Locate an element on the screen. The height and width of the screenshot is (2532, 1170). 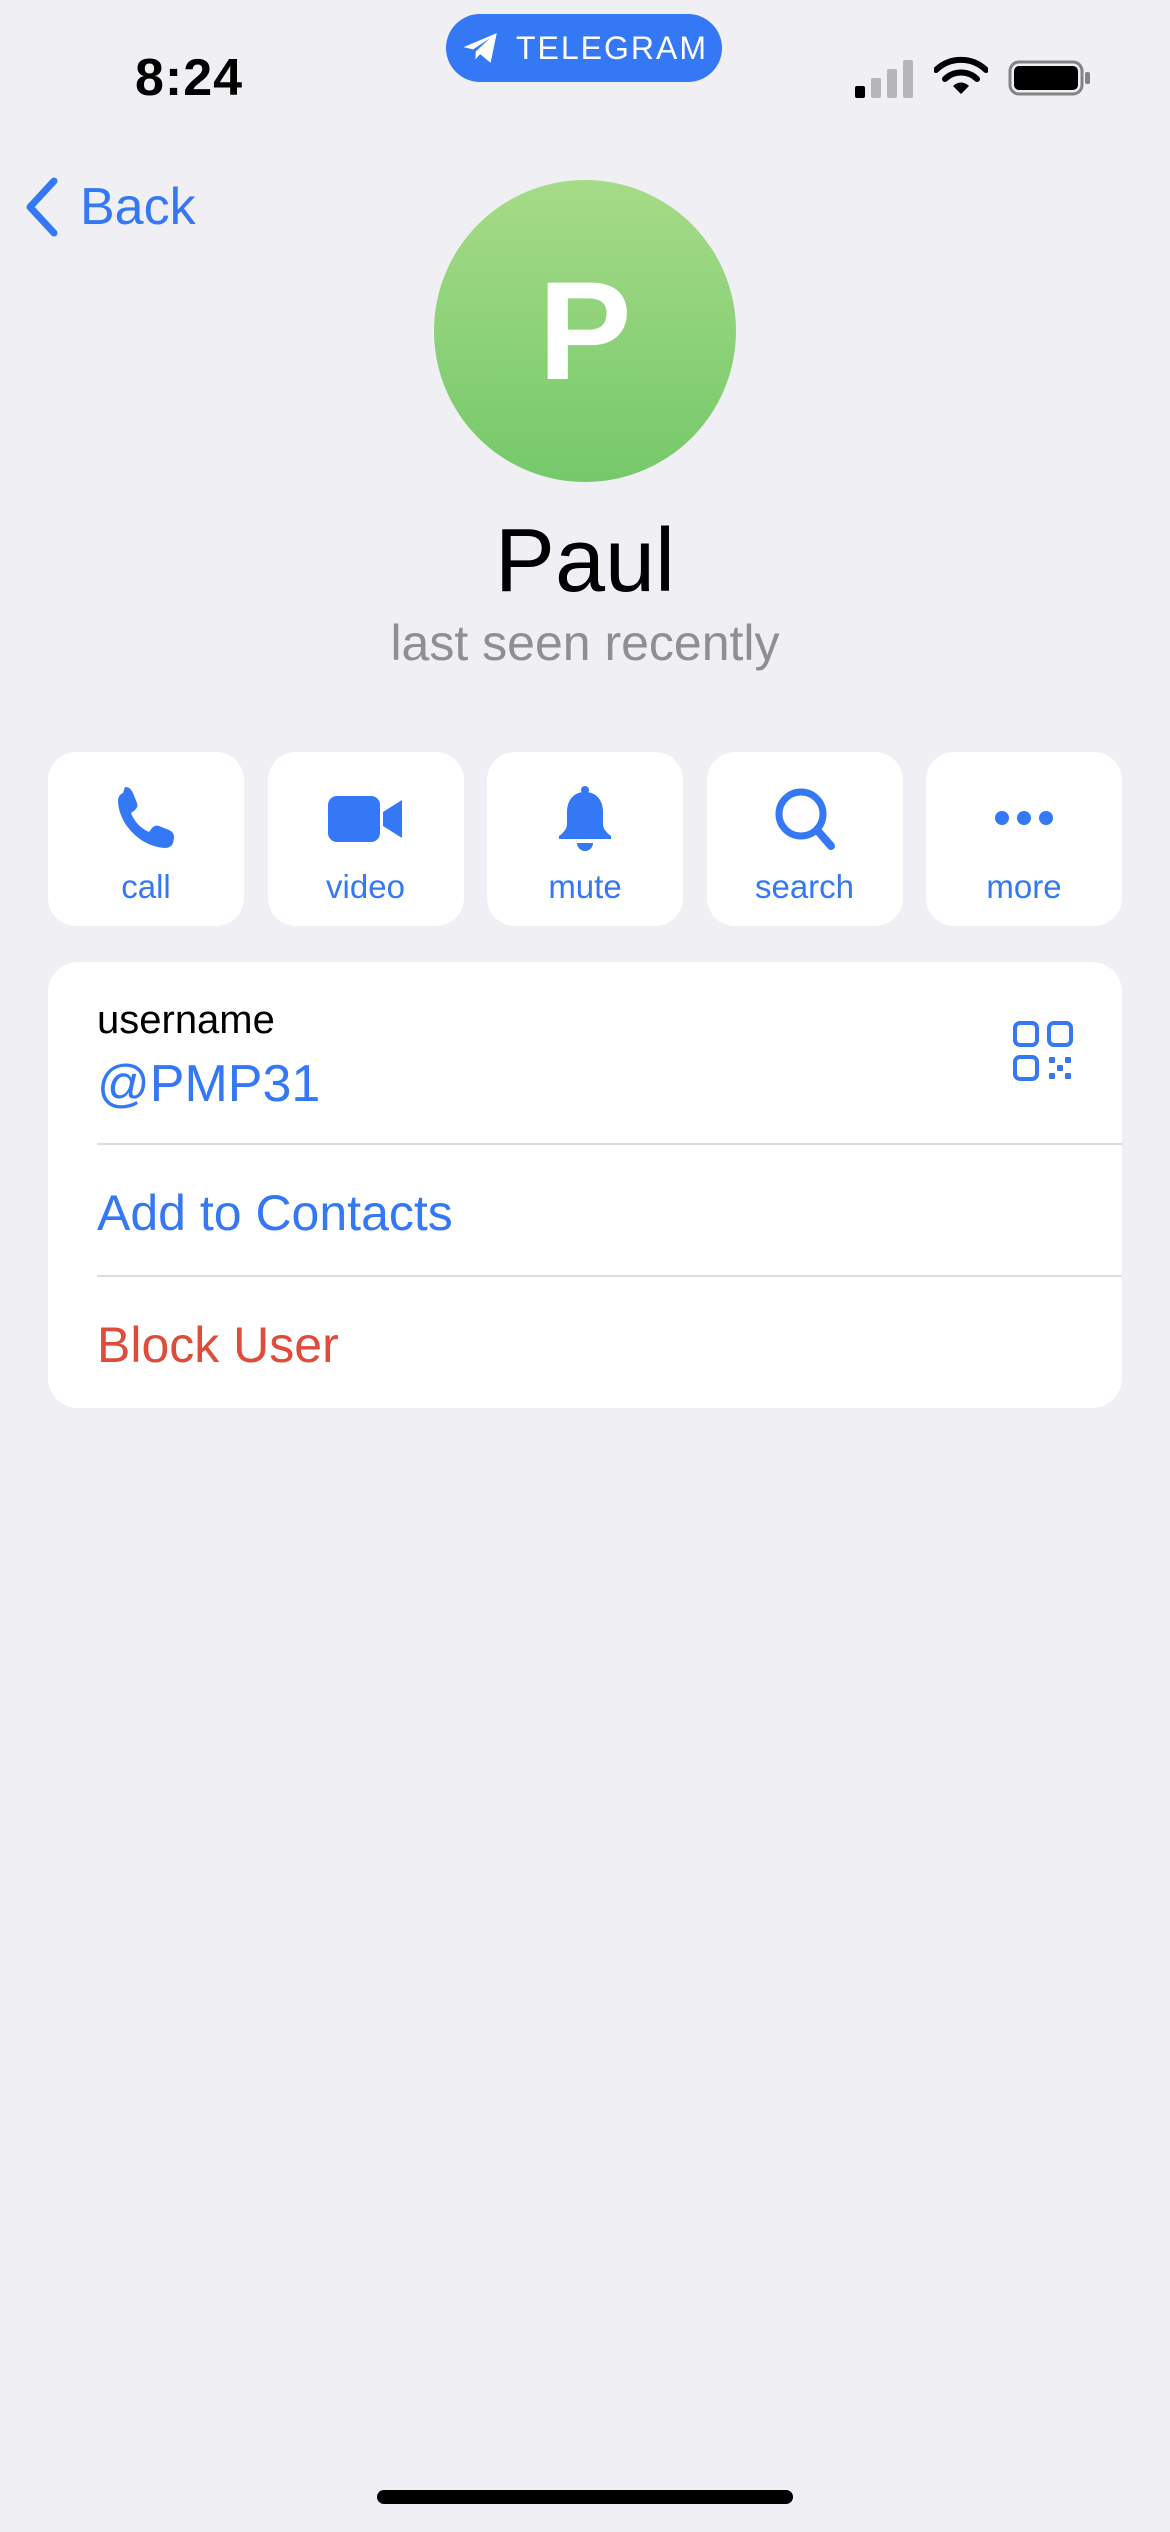
video-button: video is located at coordinates (365, 839).